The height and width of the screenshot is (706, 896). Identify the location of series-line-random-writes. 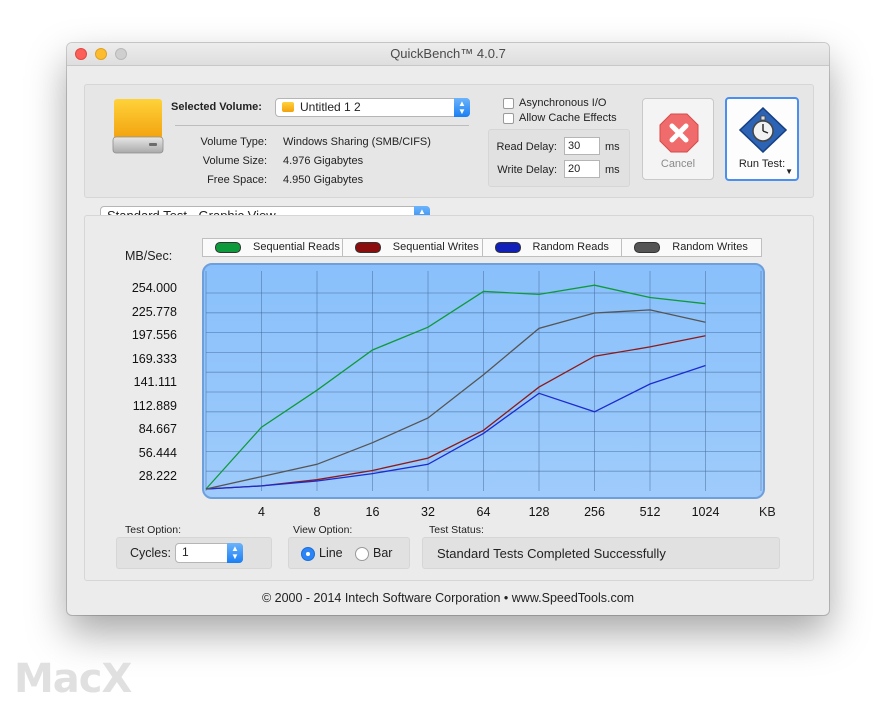
(455, 399).